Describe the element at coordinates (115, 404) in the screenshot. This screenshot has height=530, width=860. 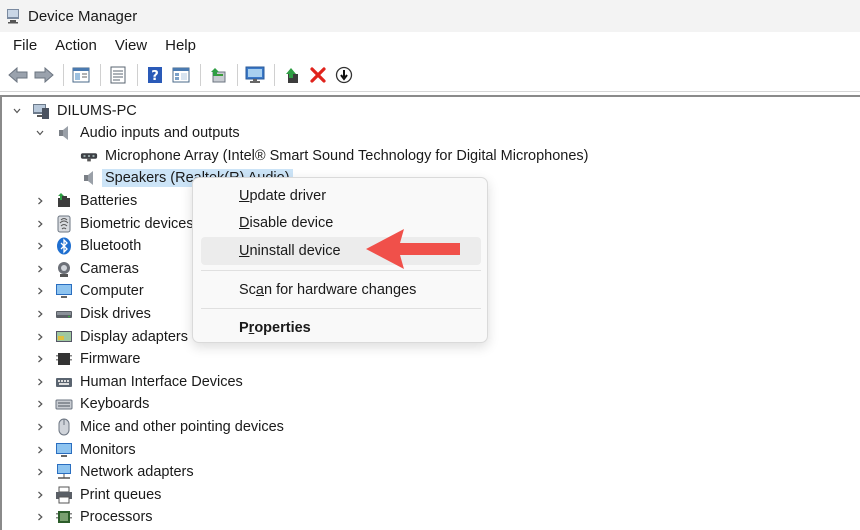
I see `tree-category-label: Keyboards` at that location.